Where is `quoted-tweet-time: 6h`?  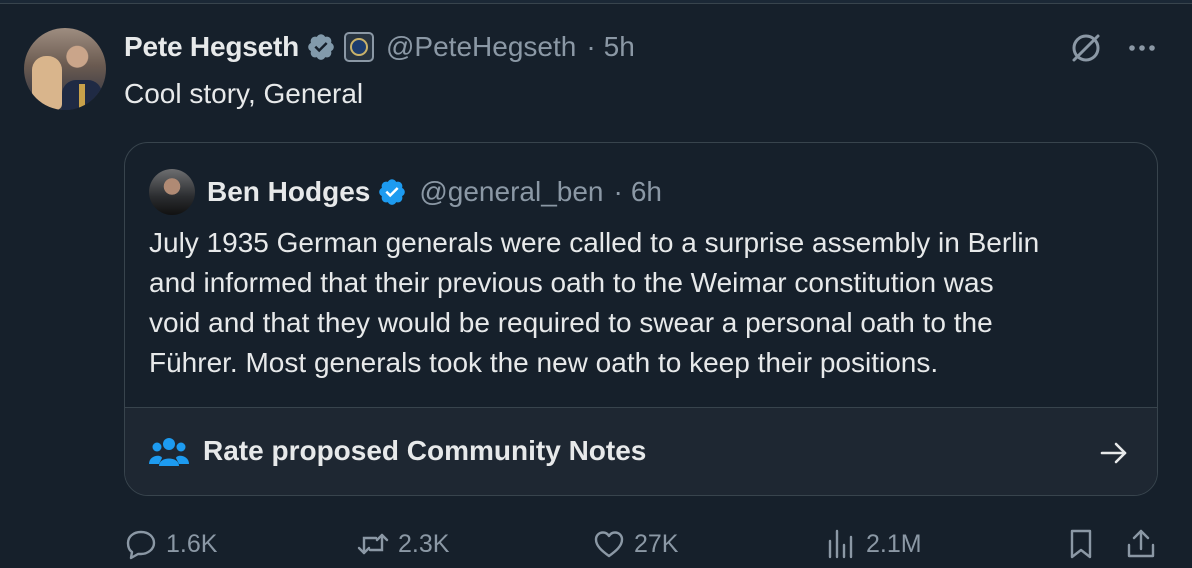 quoted-tweet-time: 6h is located at coordinates (646, 192).